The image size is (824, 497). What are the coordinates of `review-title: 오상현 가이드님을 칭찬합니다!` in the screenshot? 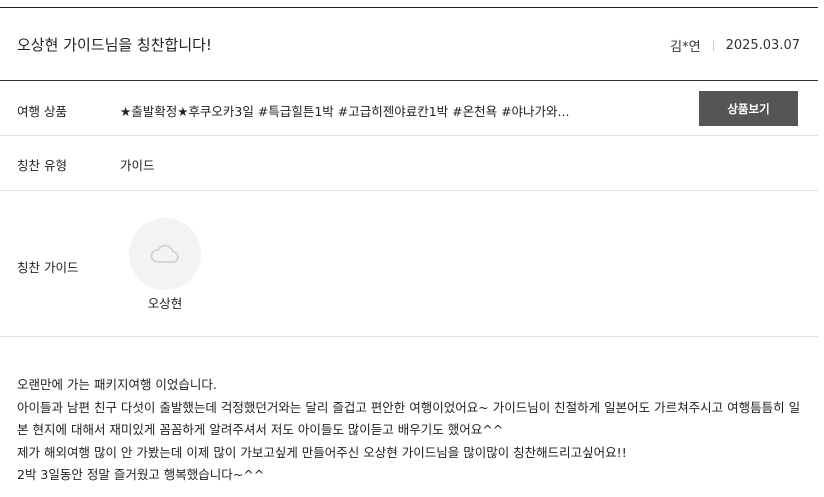 It's located at (114, 45).